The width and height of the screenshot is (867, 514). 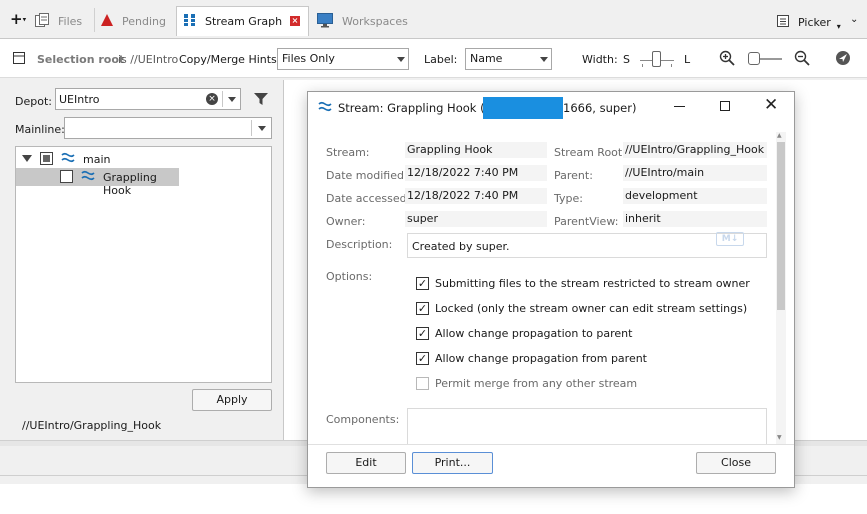 I want to click on tab-files-label: Files, so click(x=70, y=21).